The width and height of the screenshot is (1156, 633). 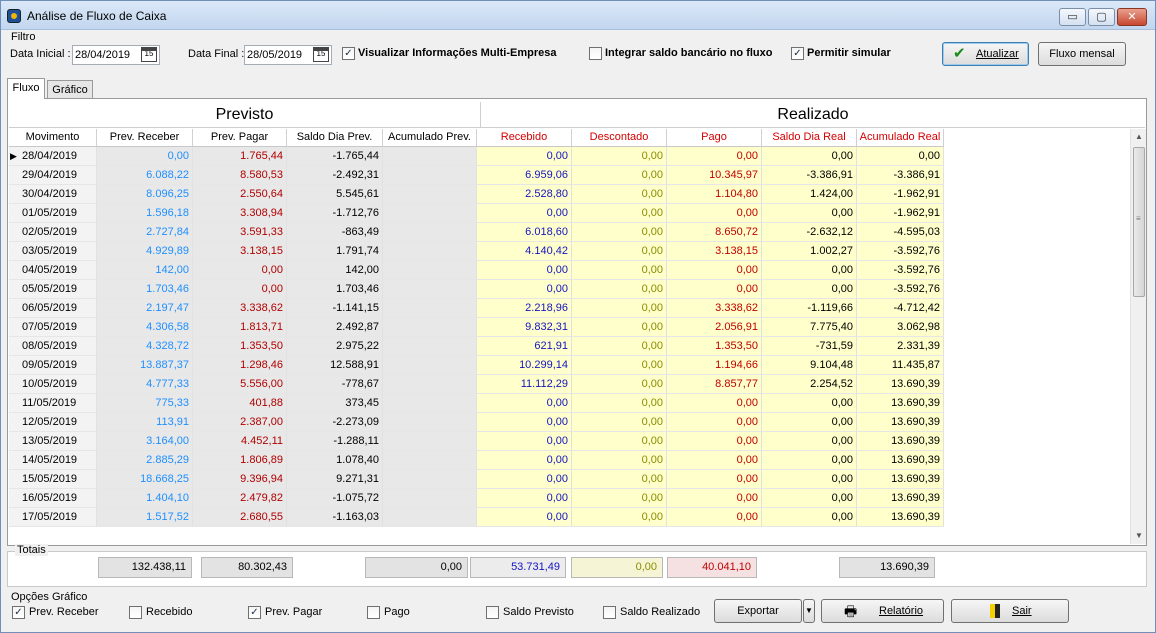 I want to click on cell-saldo-dia-real: 7.775,40, so click(x=809, y=327).